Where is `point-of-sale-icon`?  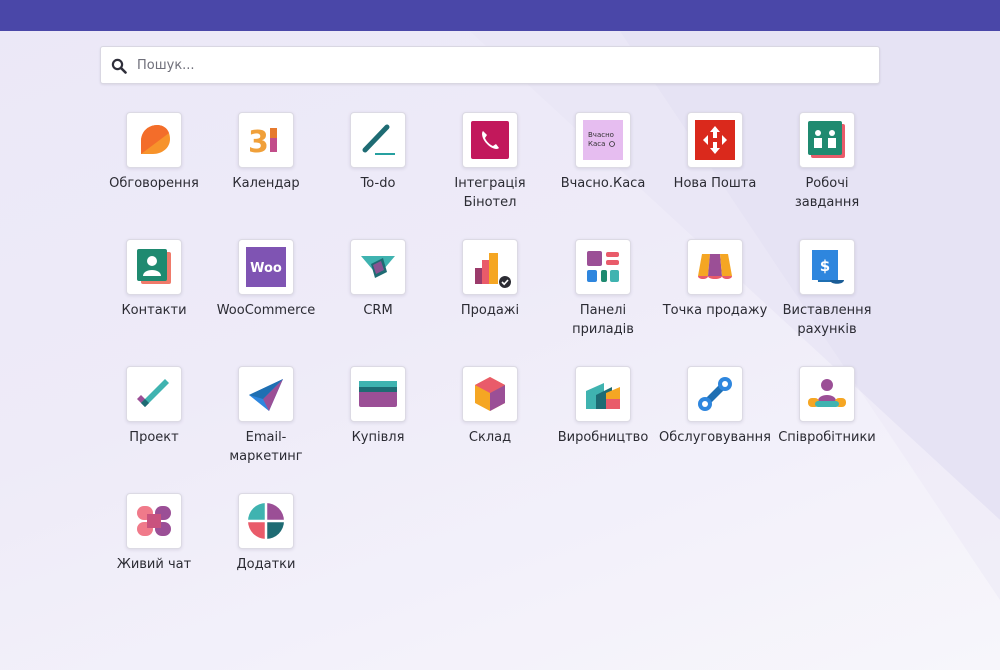 point-of-sale-icon is located at coordinates (715, 266).